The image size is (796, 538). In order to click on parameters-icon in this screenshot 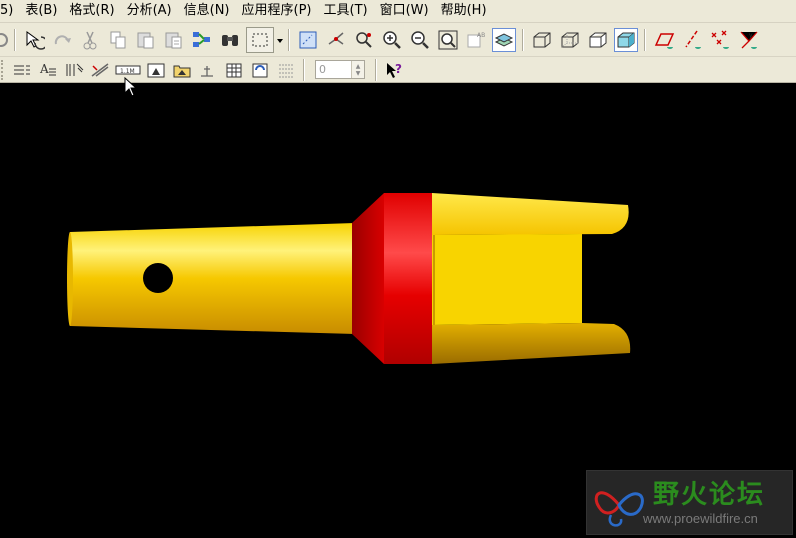, I will do `click(22, 70)`.